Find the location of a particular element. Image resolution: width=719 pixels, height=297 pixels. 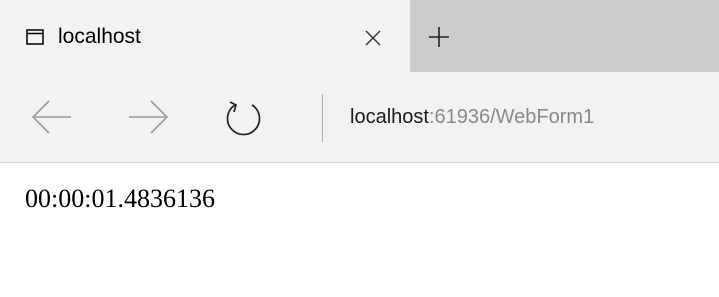

plus-icon is located at coordinates (439, 37).